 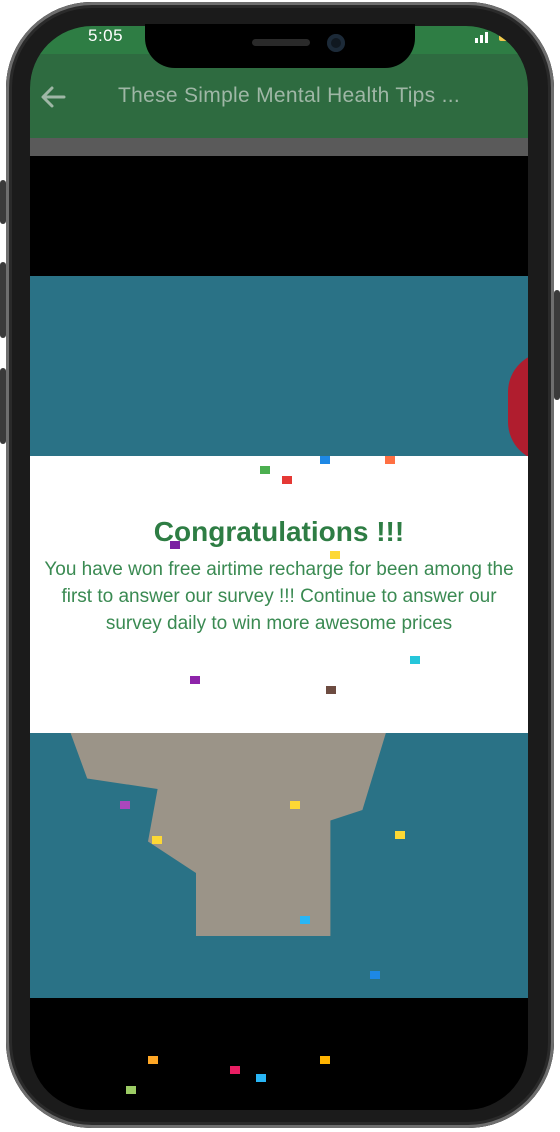 What do you see at coordinates (3, 202) in the screenshot?
I see `side-button` at bounding box center [3, 202].